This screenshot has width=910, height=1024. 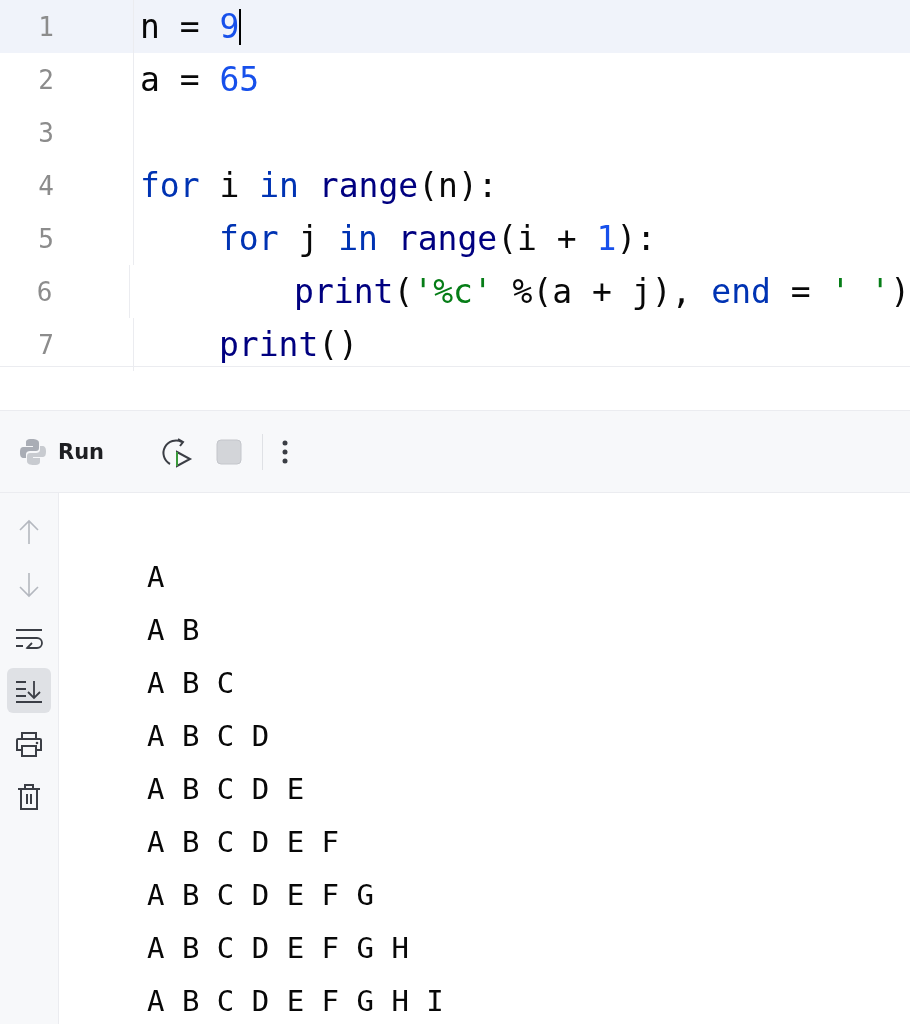 I want to click on line-number: 2, so click(x=45, y=79).